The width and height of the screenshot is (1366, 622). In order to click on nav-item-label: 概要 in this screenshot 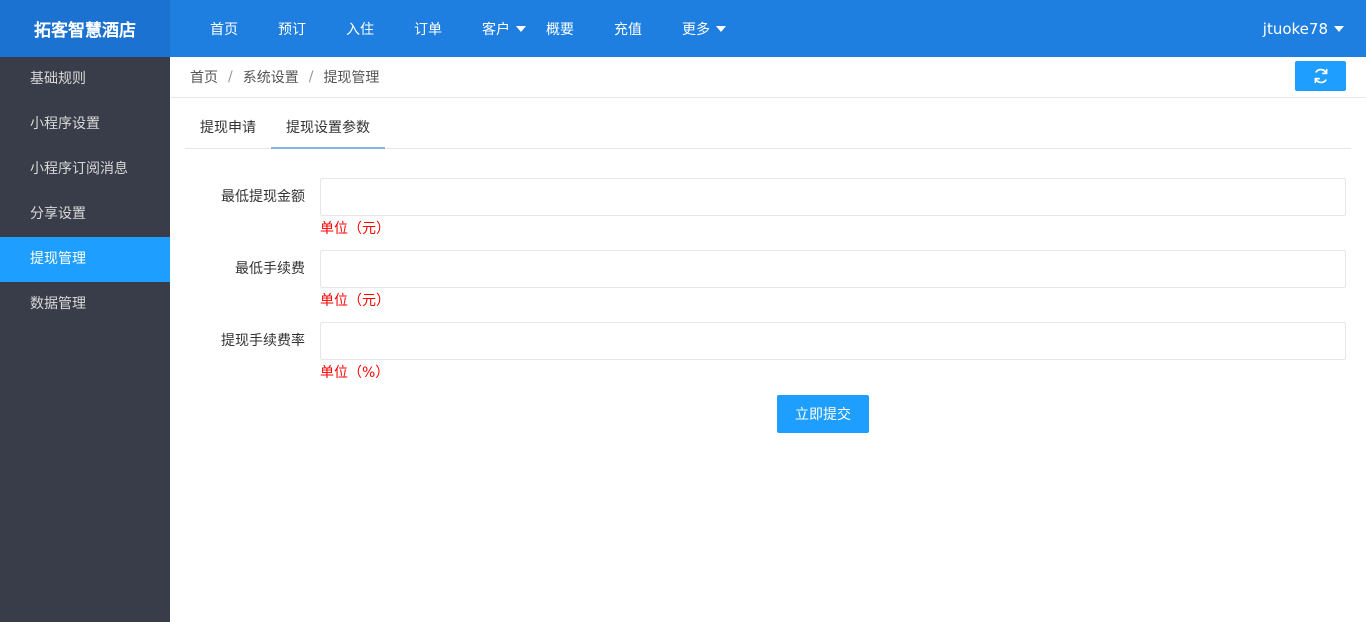, I will do `click(560, 29)`.